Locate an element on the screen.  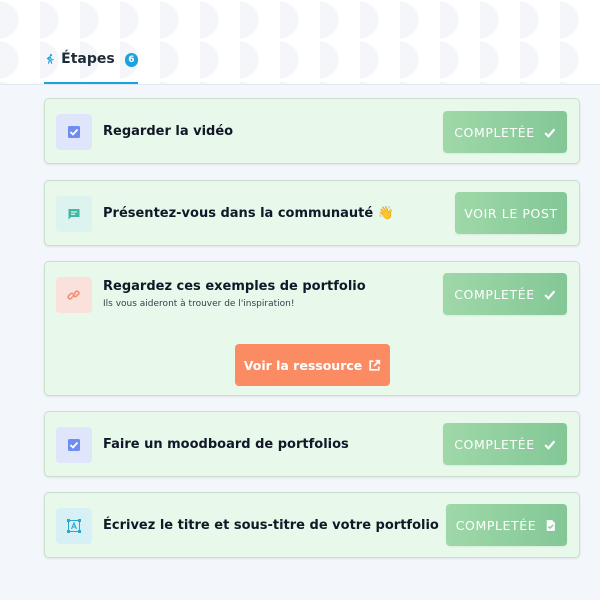
text-frame-icon is located at coordinates (74, 526).